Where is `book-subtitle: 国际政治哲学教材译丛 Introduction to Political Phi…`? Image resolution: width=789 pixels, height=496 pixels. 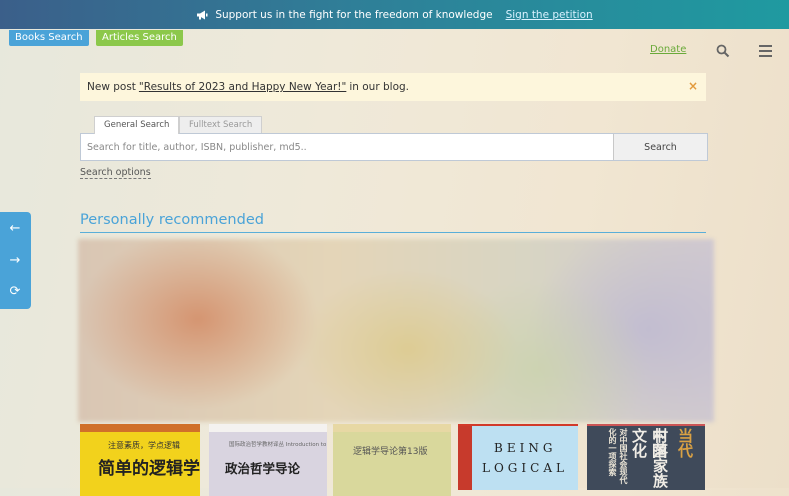
book-subtitle: 国际政治哲学教材译丛 Introduction to Political Phi… is located at coordinates (278, 445).